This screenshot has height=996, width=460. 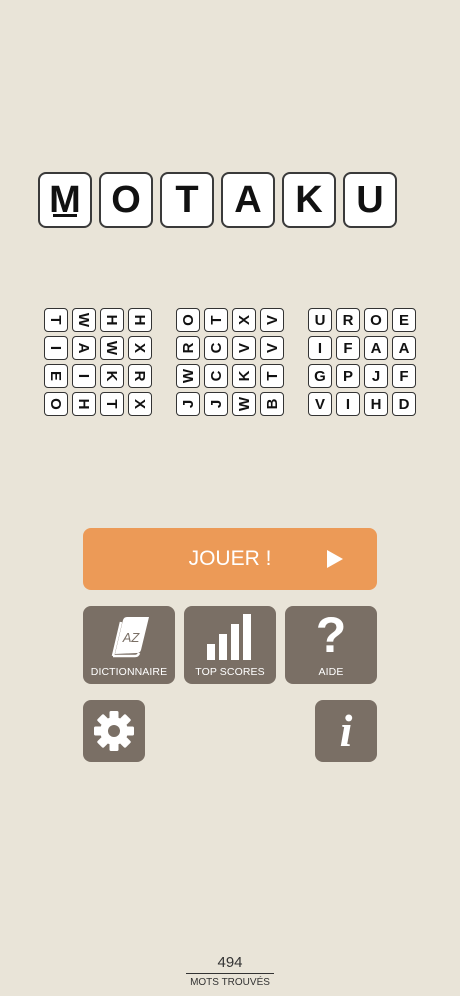 What do you see at coordinates (362, 362) in the screenshot?
I see `letter-grid-3: U R O E I F A A G P J F V I H D` at bounding box center [362, 362].